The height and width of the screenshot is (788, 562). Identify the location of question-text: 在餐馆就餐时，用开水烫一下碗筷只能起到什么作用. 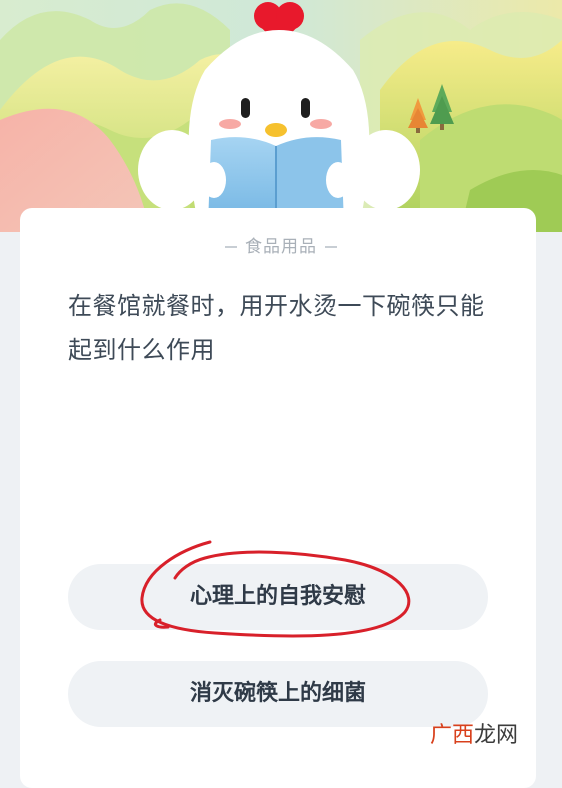
(276, 328).